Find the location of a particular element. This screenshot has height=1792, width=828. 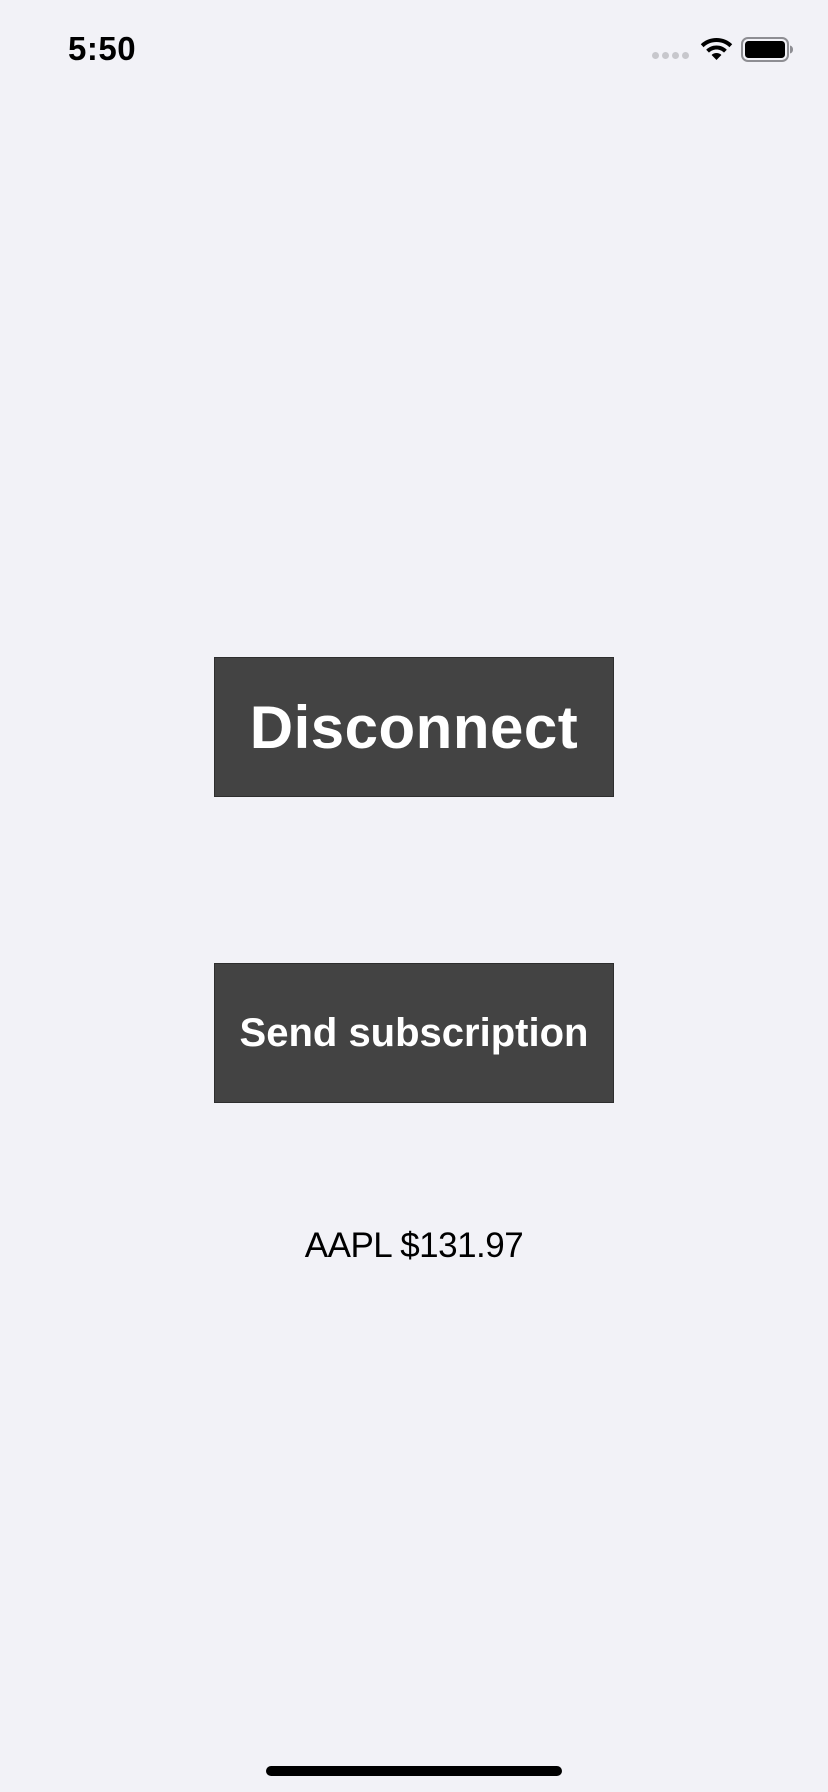

wifi-icon is located at coordinates (716, 49).